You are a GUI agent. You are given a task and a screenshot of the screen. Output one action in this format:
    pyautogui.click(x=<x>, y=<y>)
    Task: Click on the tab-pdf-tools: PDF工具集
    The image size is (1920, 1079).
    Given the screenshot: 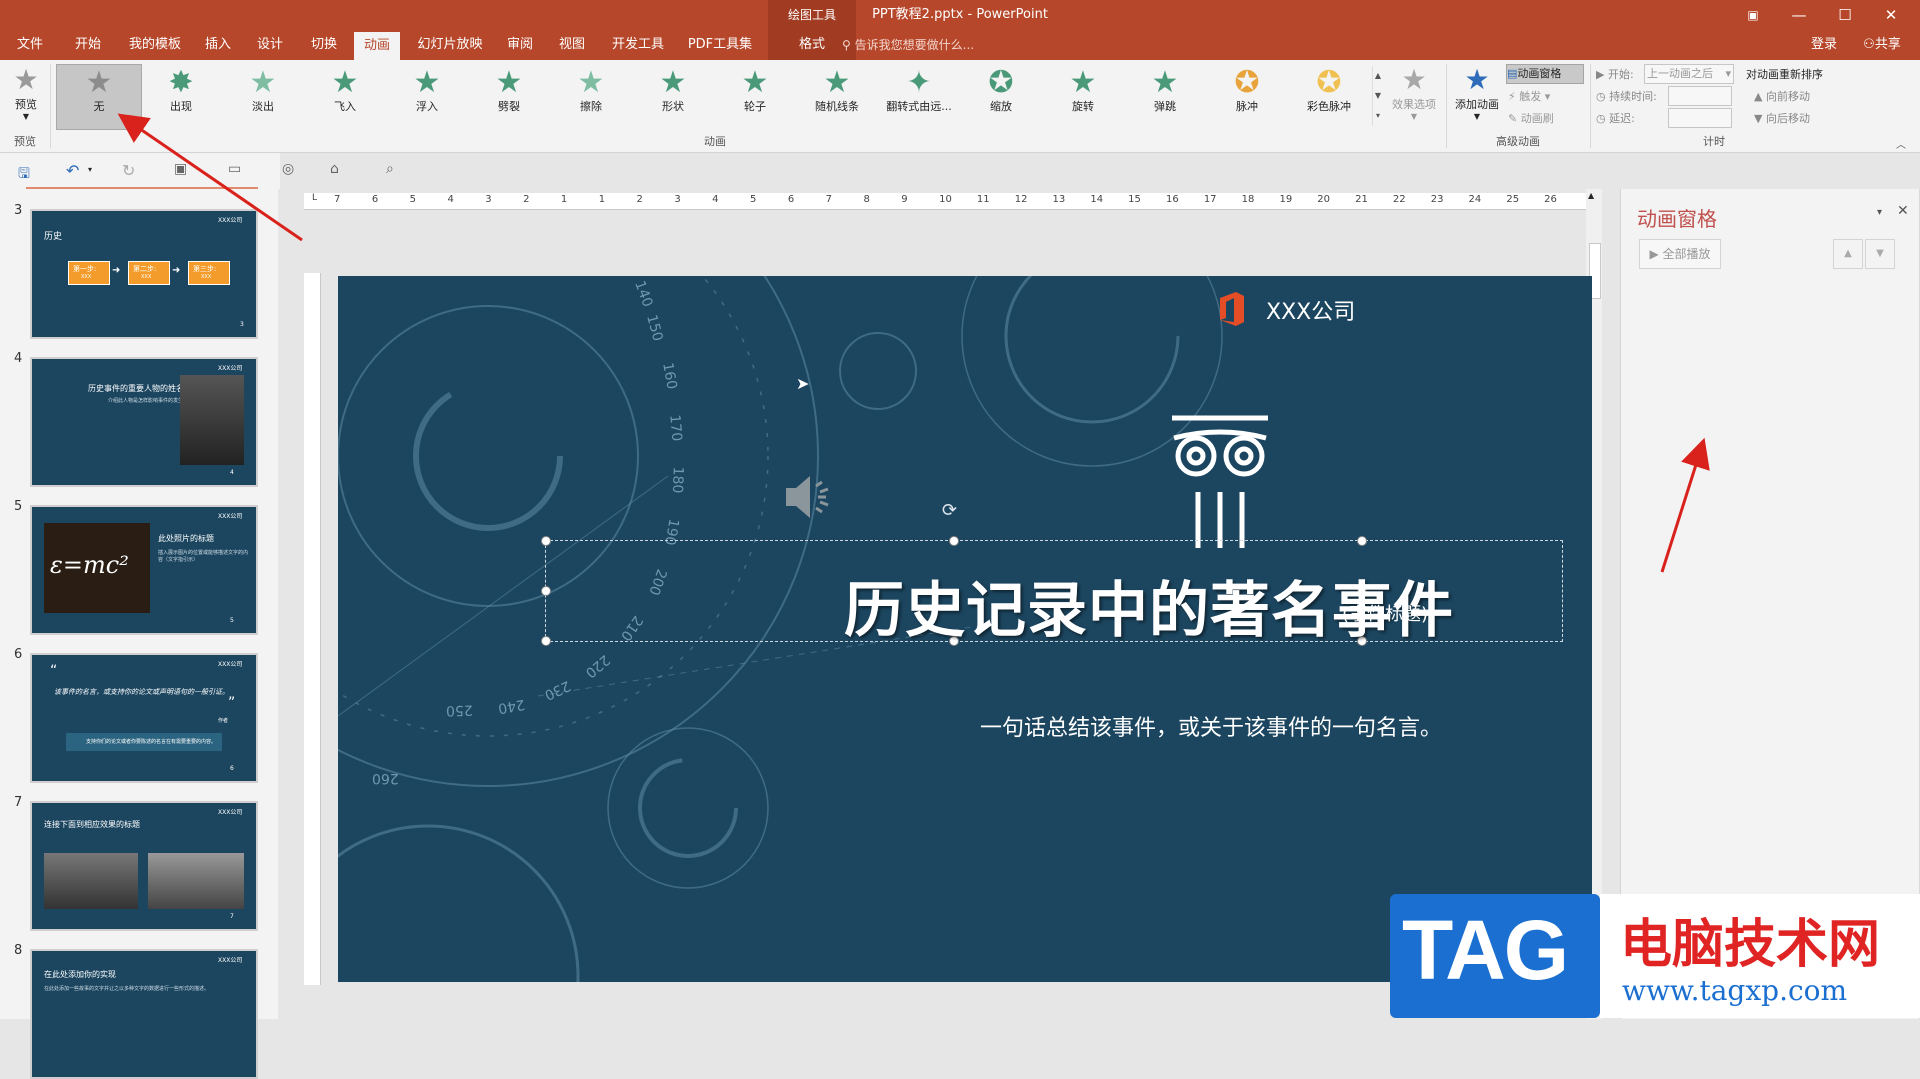 What is the action you would take?
    pyautogui.click(x=720, y=45)
    